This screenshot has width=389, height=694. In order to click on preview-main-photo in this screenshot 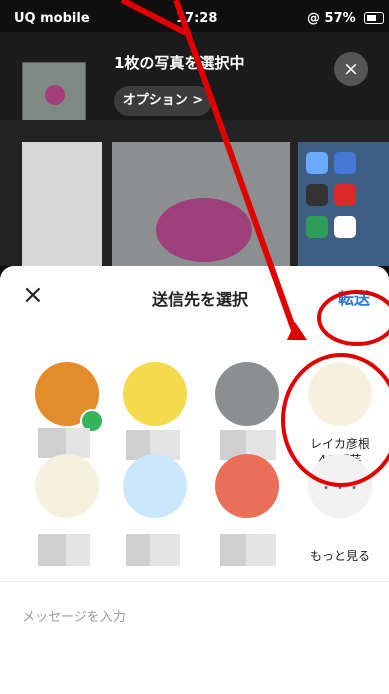, I will do `click(201, 204)`.